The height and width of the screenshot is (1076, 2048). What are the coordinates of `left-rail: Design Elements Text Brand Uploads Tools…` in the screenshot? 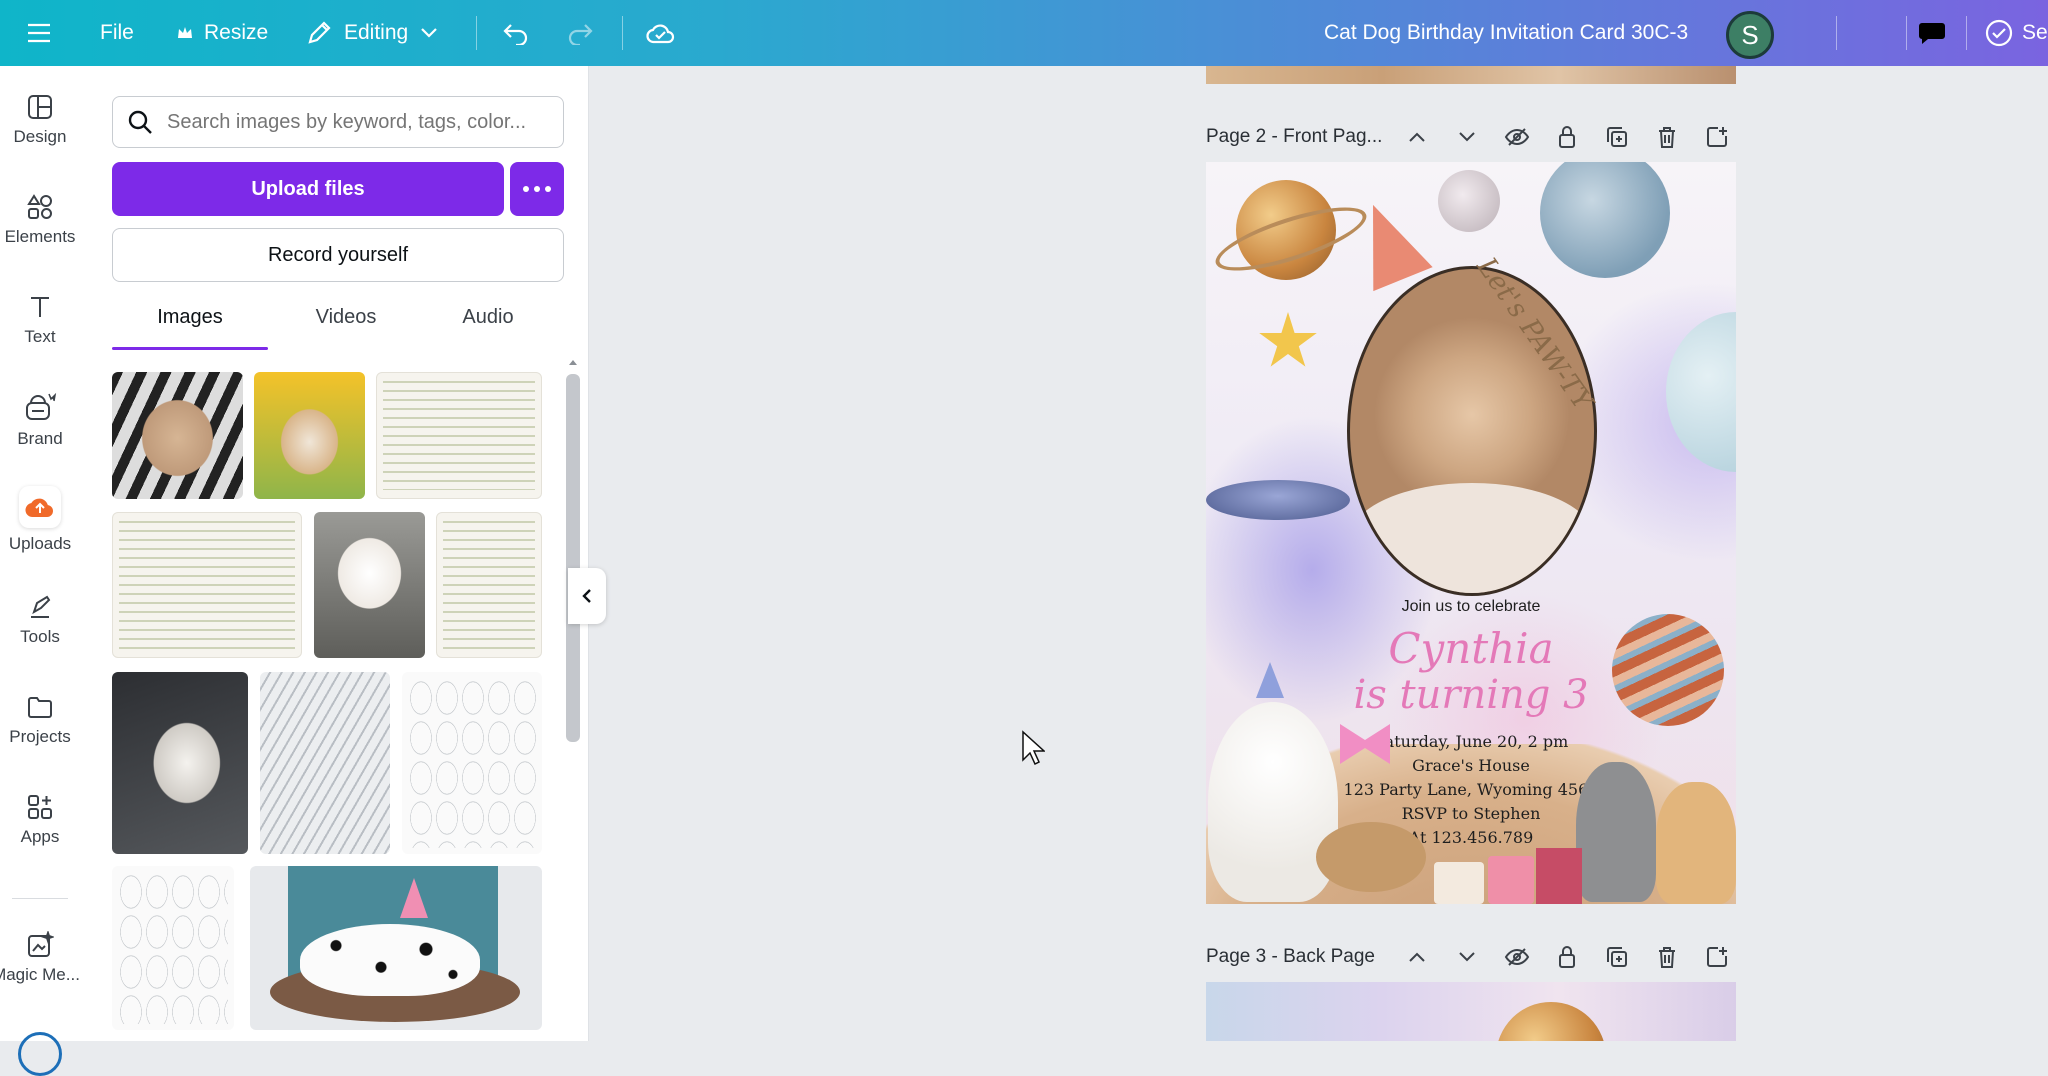 It's located at (40, 571).